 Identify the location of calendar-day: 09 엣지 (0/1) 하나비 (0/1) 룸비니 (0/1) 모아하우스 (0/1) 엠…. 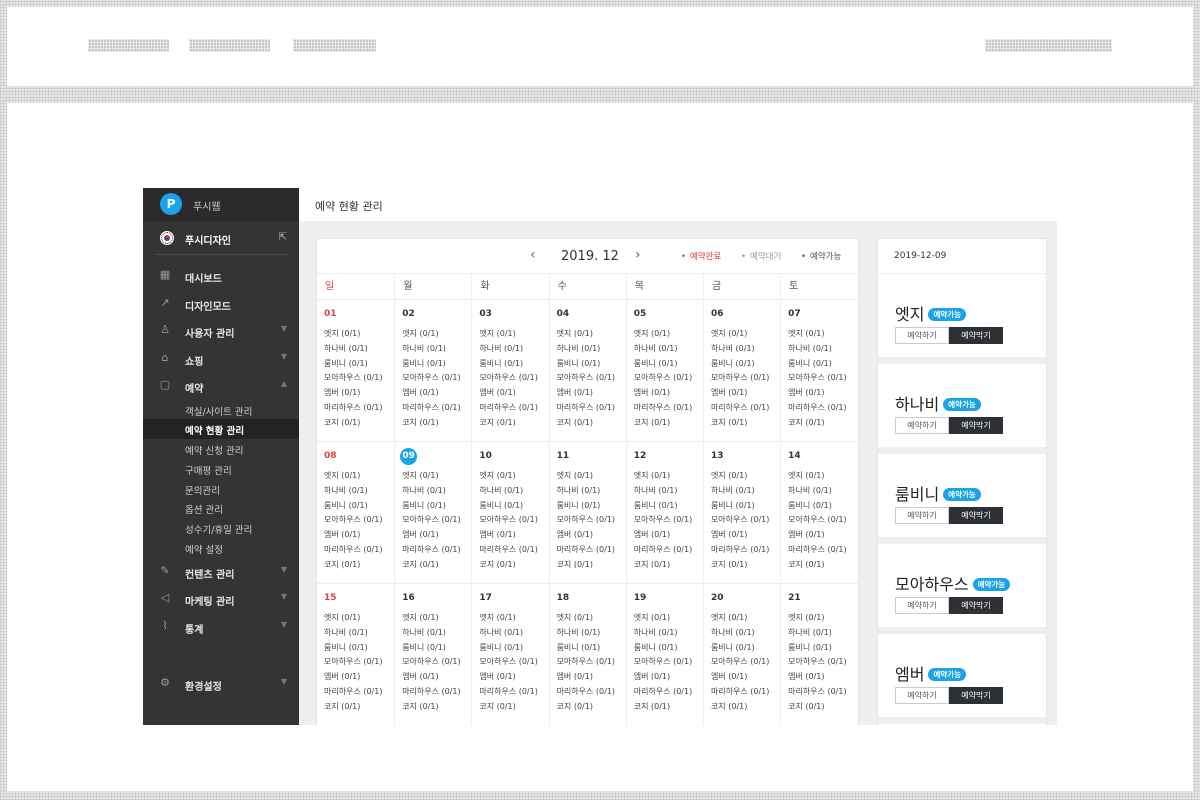
(432, 512).